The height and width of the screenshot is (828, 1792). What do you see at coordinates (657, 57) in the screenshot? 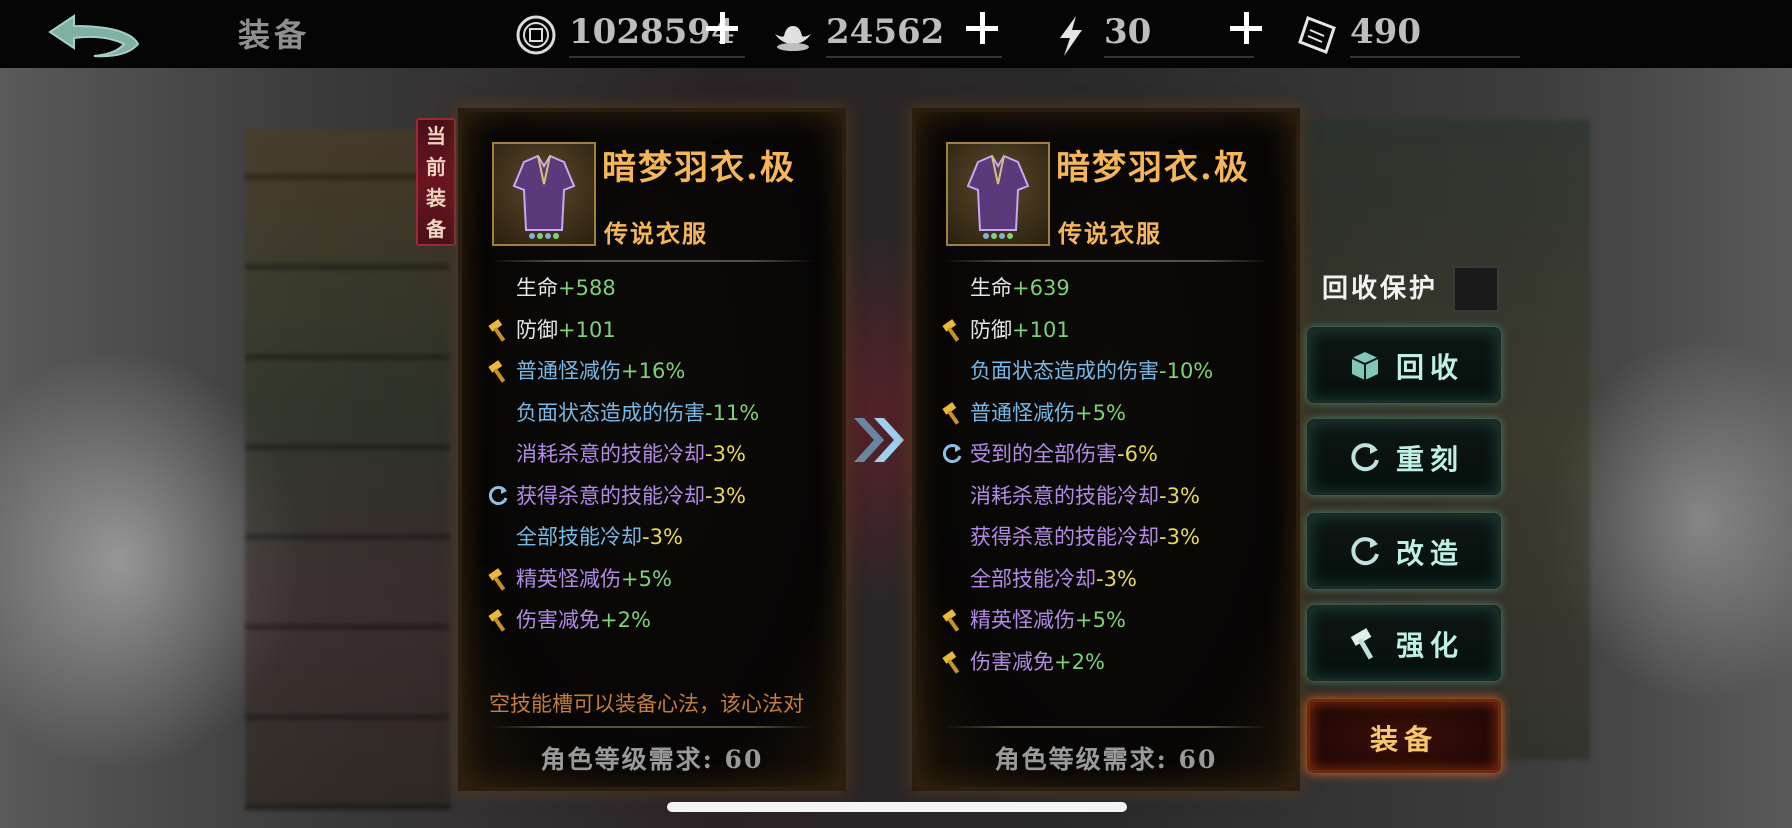
I see `coin-underline` at bounding box center [657, 57].